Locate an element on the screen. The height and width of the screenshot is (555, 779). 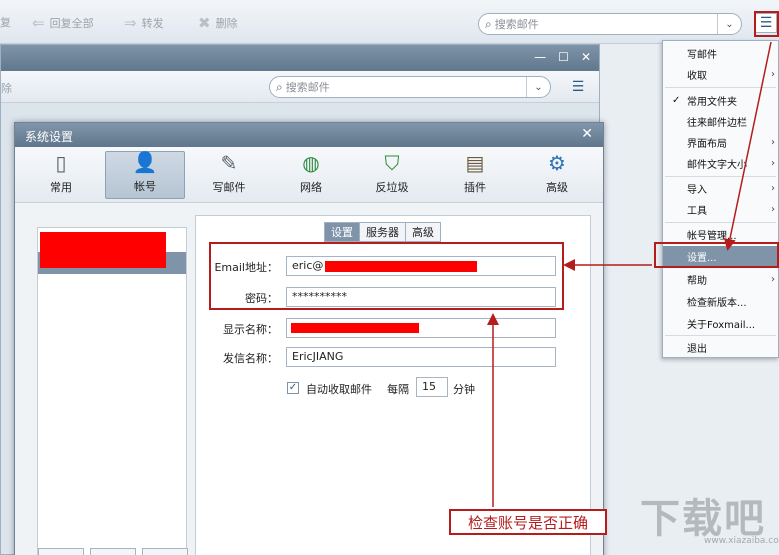
annotation-note: 检查账号是否正确 is located at coordinates (528, 522).